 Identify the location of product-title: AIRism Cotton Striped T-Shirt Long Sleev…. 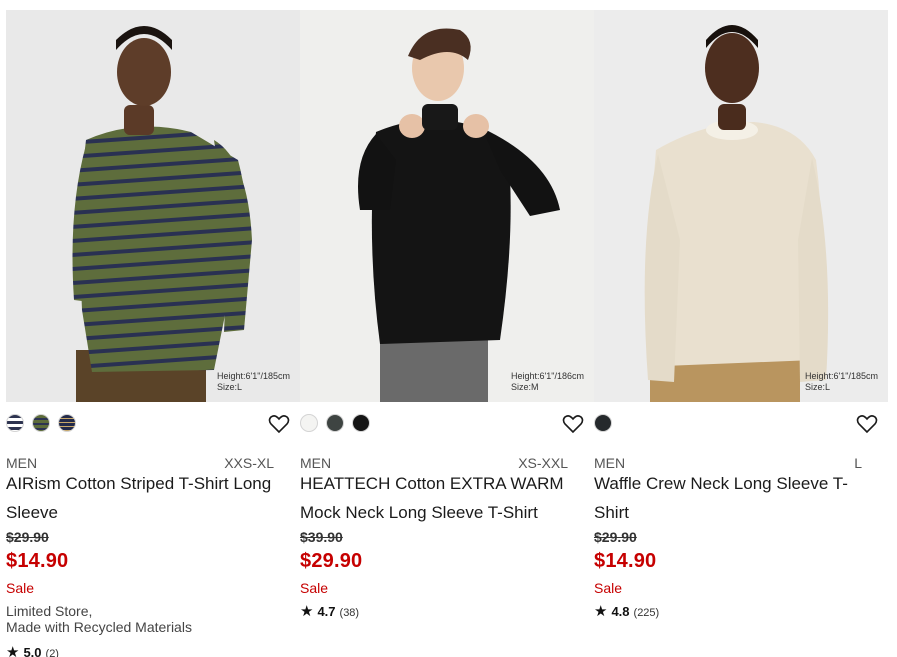
(144, 498).